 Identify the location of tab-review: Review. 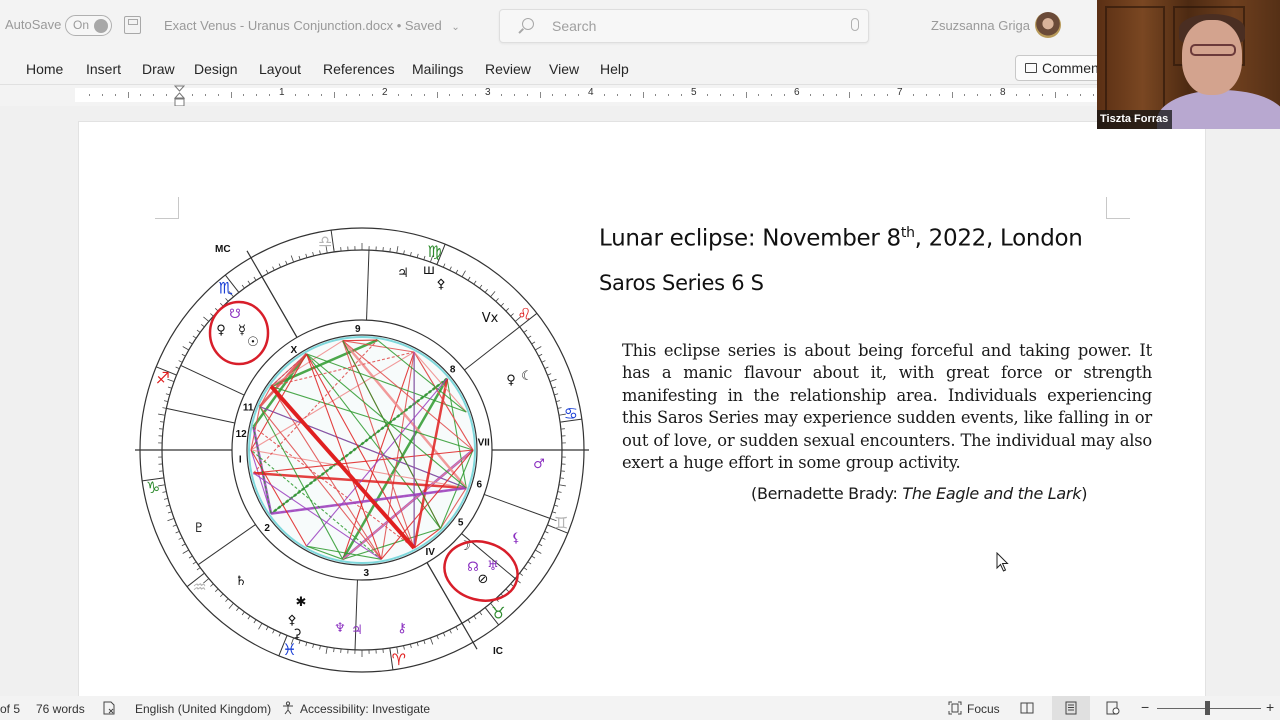
(508, 69).